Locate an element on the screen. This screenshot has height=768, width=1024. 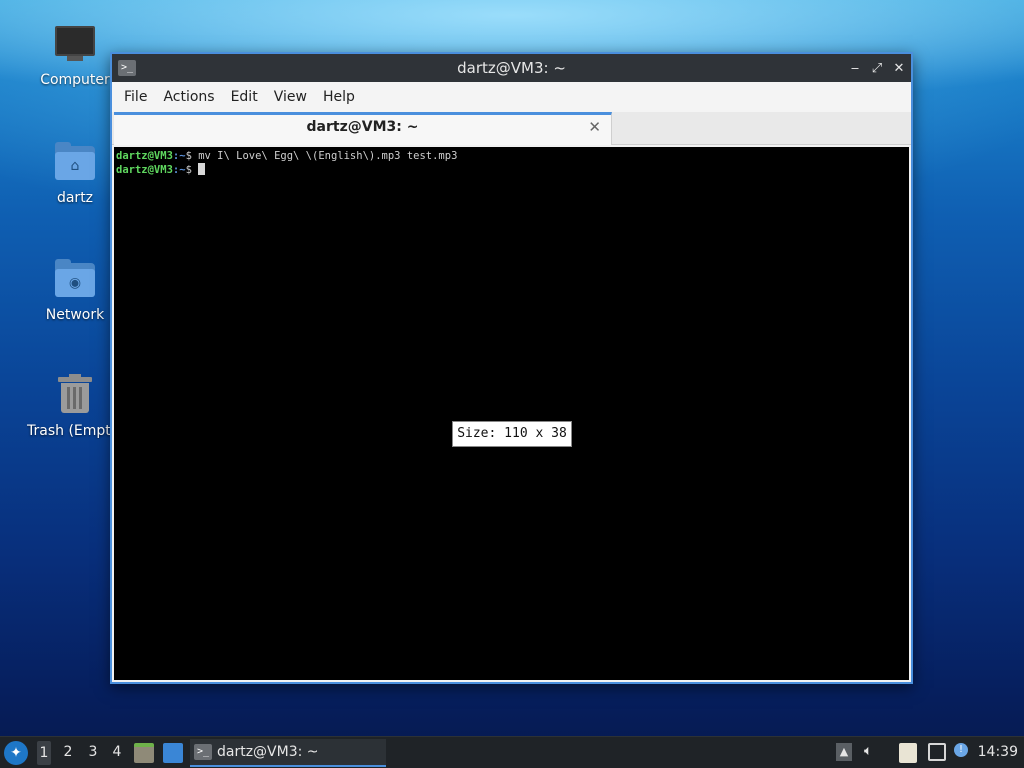
show-desktop-icon is located at coordinates (173, 753).